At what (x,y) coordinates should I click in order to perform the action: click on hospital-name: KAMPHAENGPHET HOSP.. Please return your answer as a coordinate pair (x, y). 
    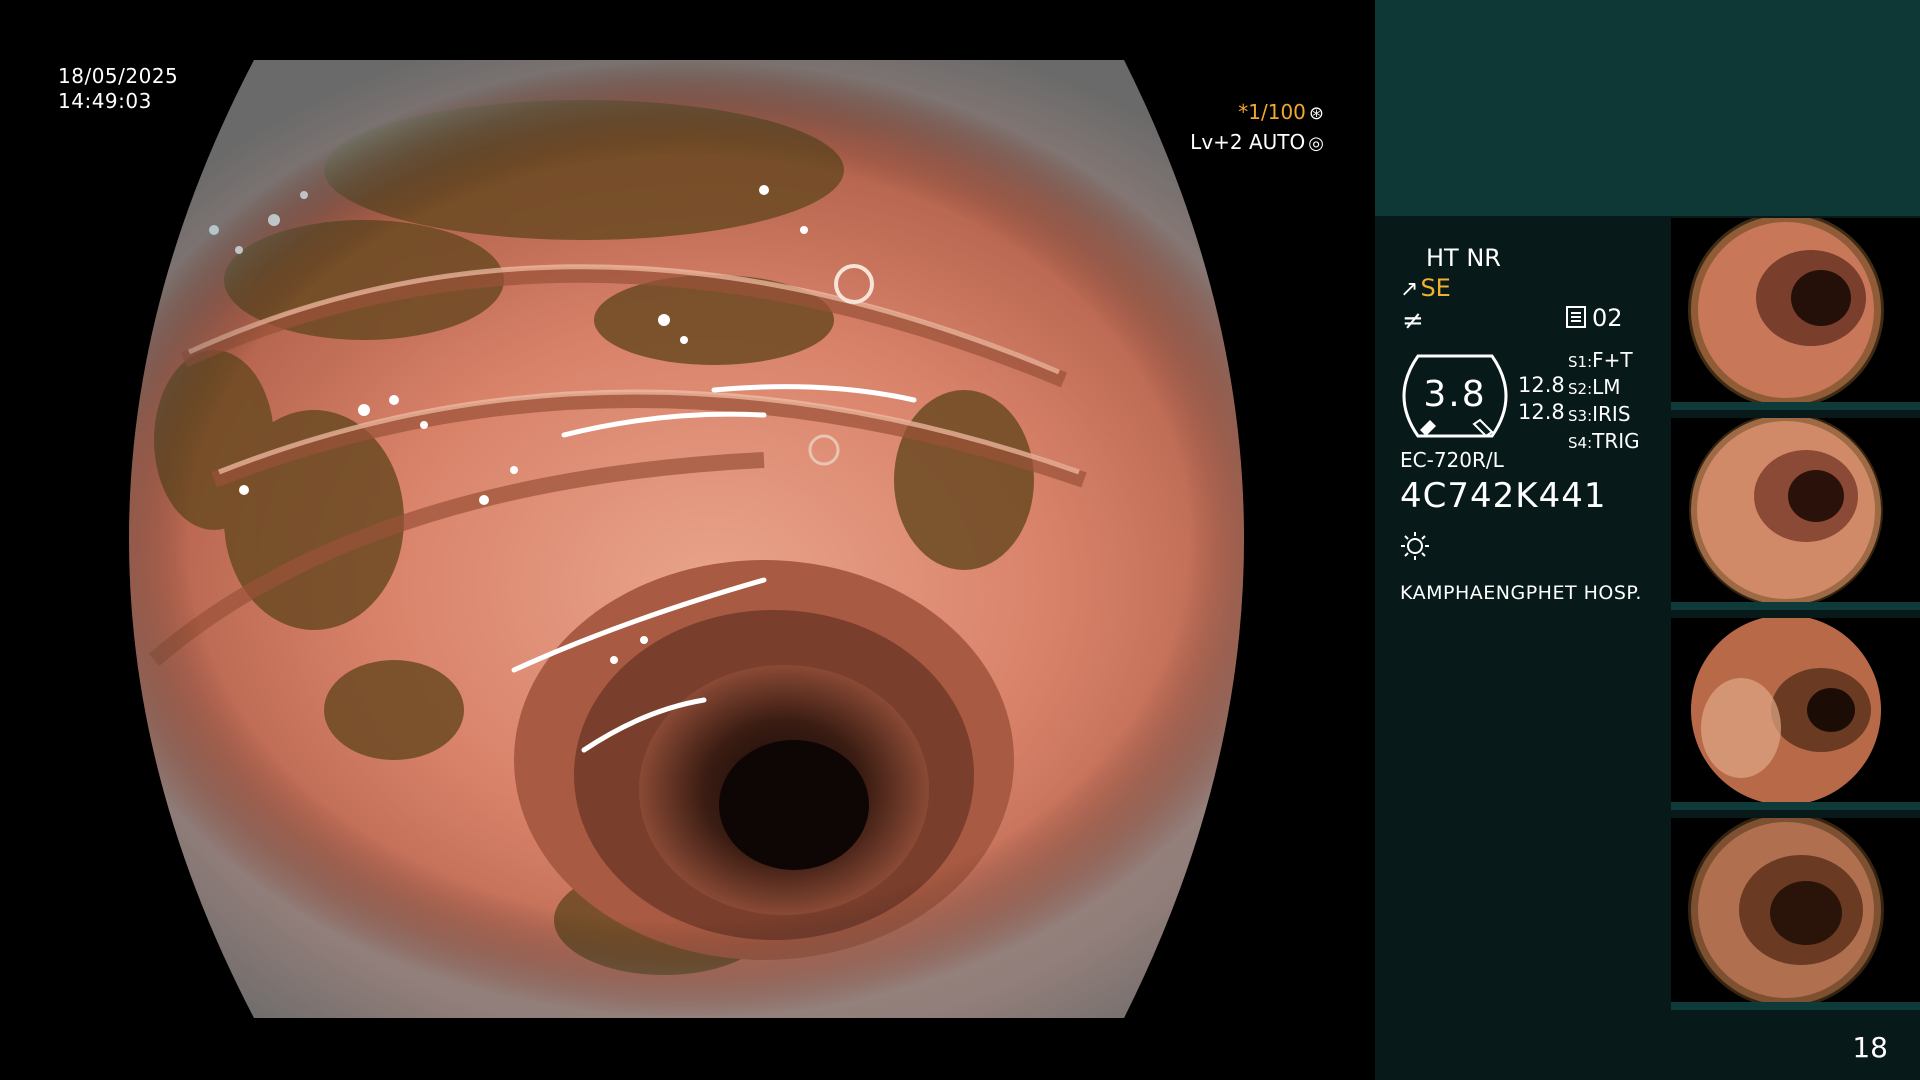
    Looking at the image, I should click on (1521, 593).